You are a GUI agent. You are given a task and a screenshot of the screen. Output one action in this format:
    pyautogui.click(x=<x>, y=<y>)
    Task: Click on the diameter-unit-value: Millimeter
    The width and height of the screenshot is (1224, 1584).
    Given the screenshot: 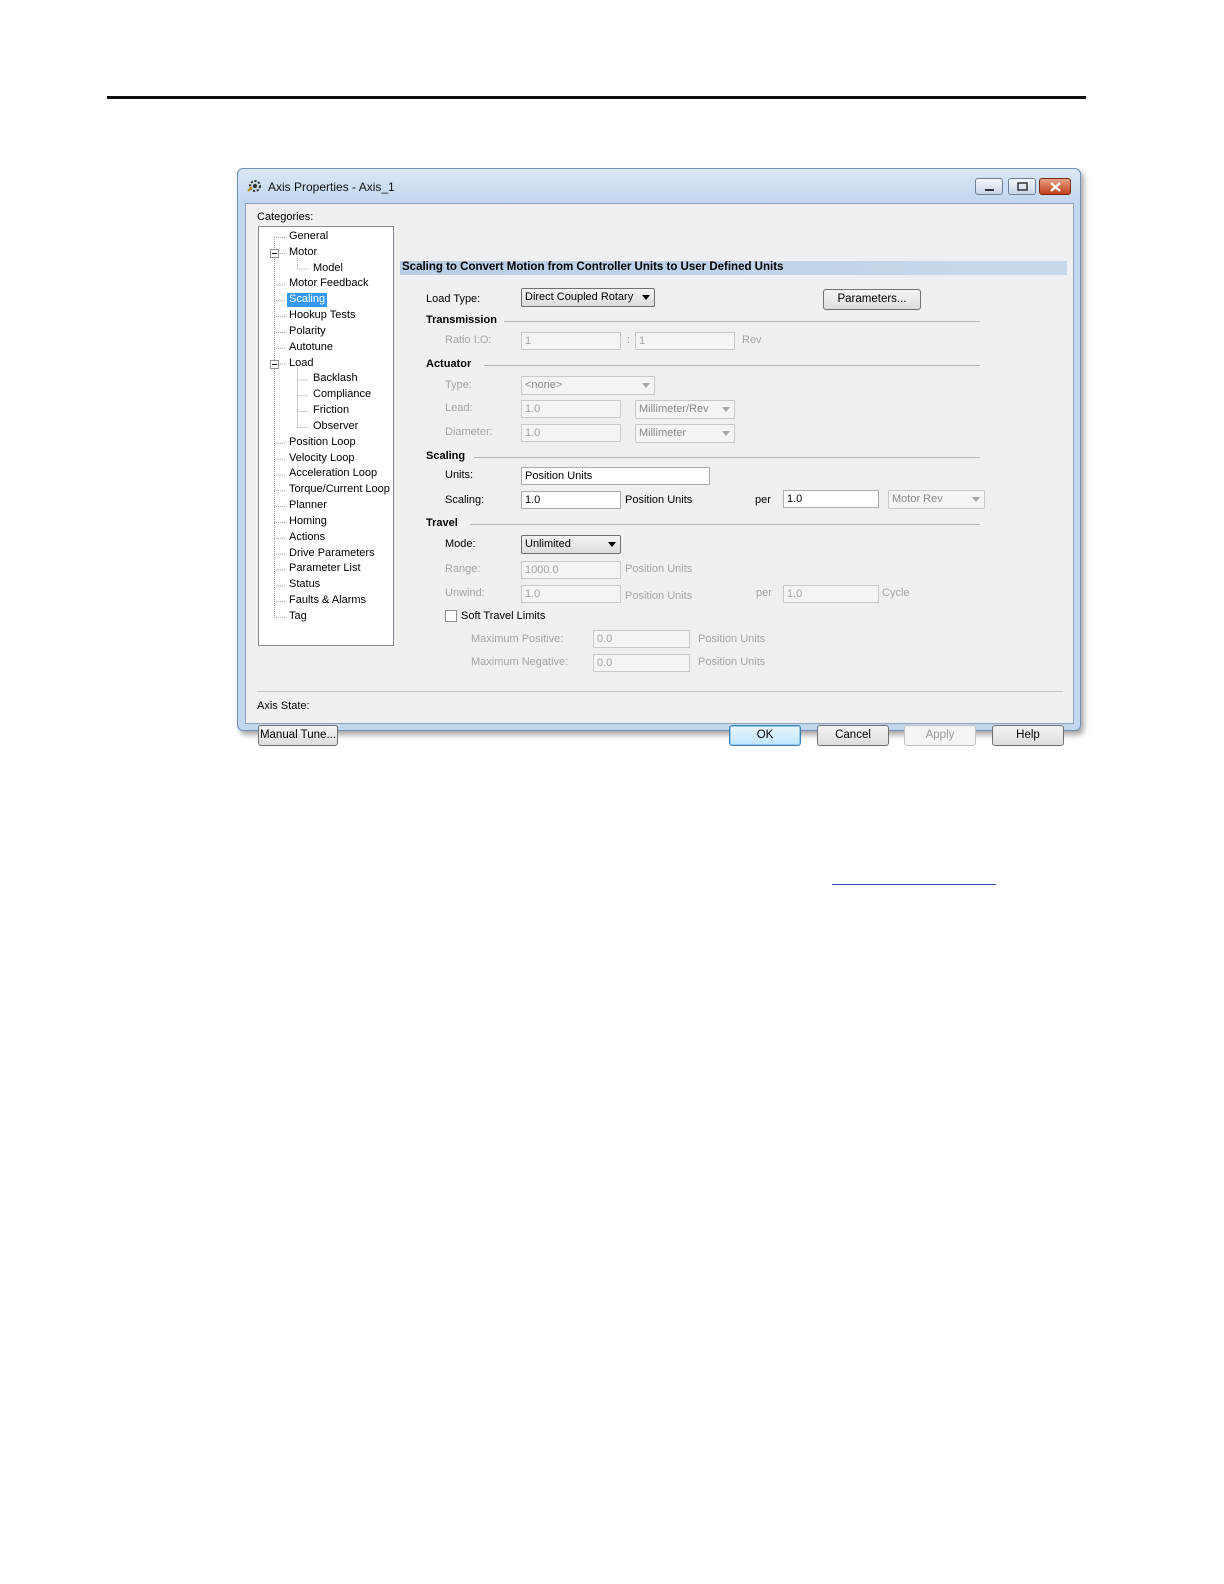 What is the action you would take?
    pyautogui.click(x=663, y=433)
    